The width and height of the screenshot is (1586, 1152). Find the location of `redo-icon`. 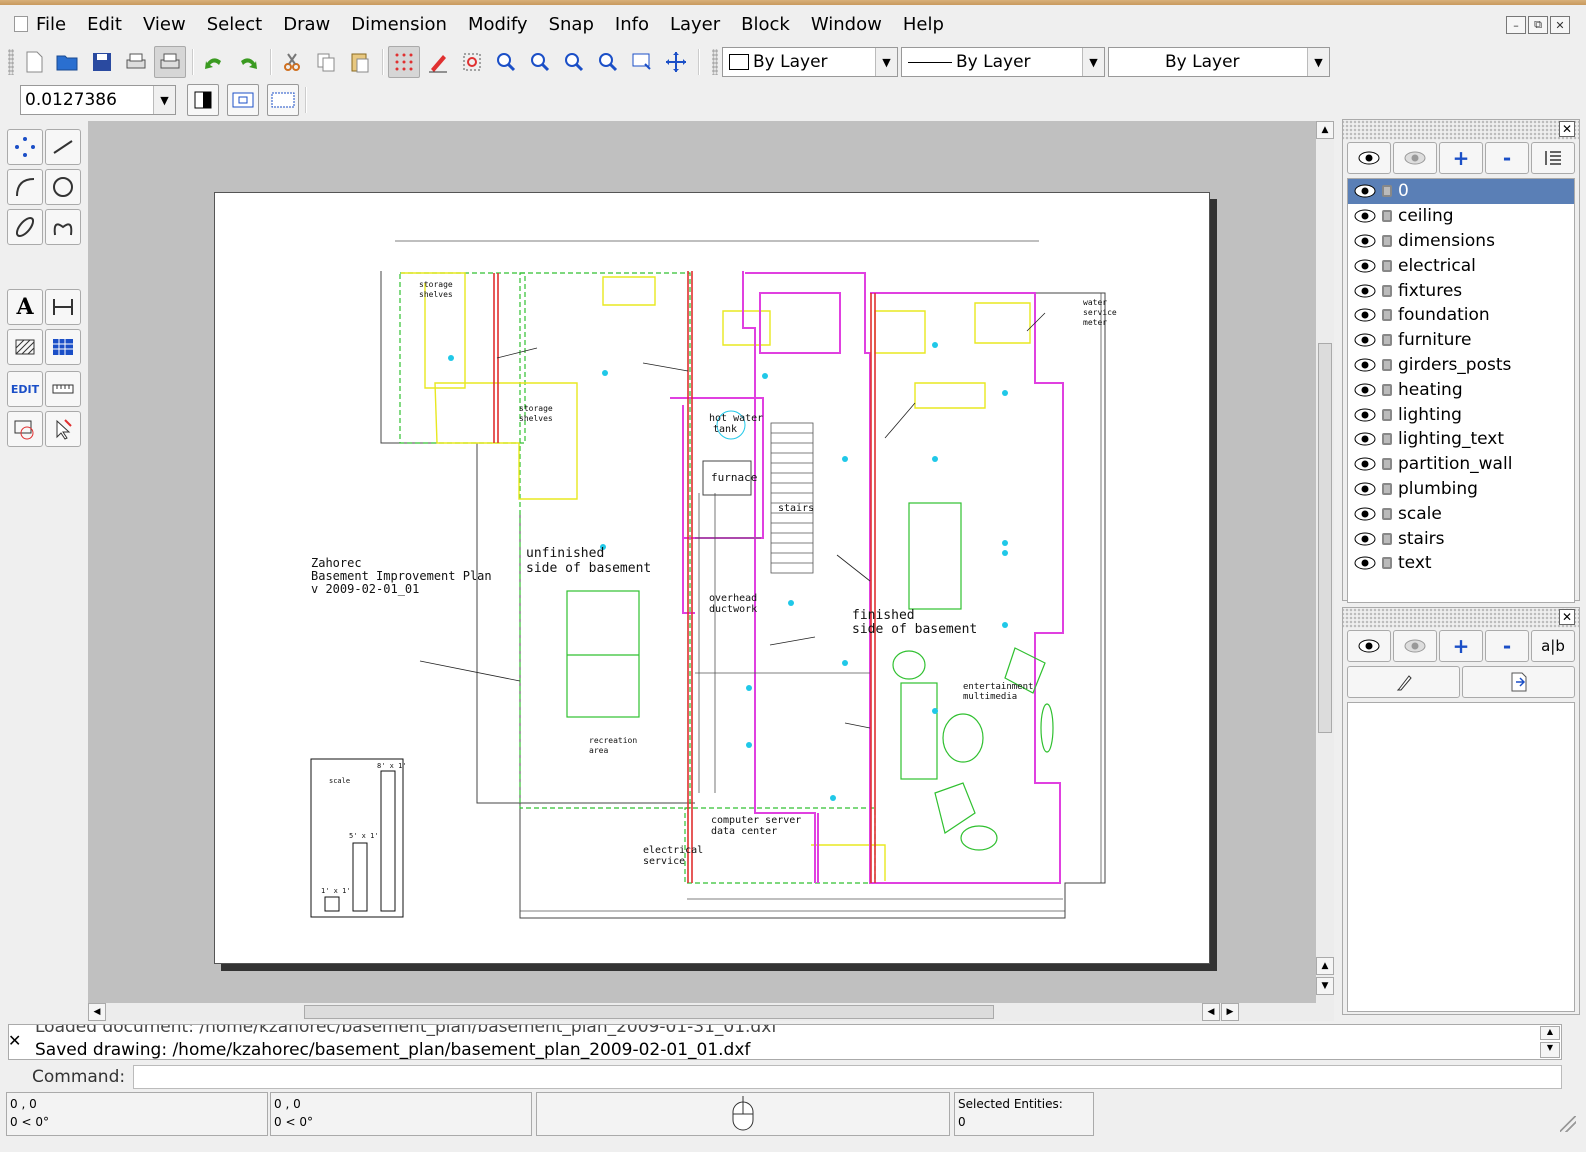

redo-icon is located at coordinates (248, 62).